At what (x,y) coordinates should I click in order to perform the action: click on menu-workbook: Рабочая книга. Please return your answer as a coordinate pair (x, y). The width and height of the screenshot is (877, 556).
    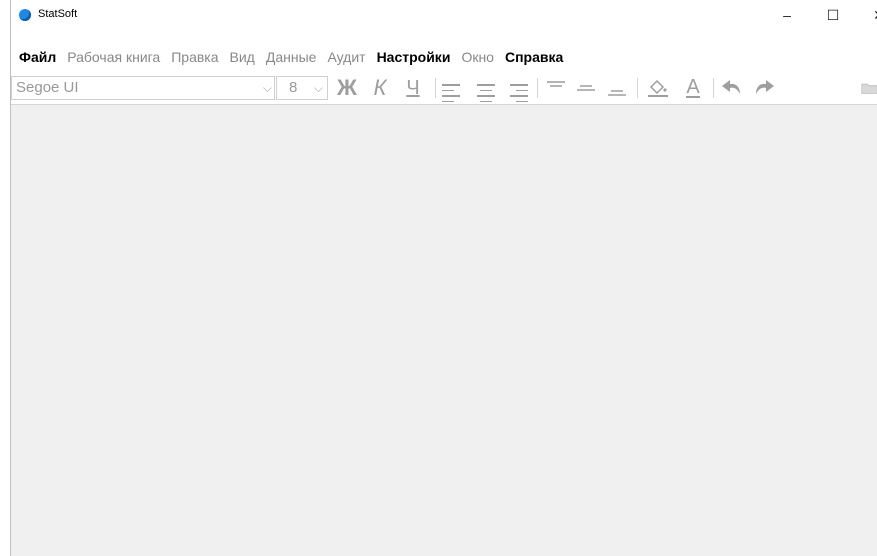
    Looking at the image, I should click on (113, 57).